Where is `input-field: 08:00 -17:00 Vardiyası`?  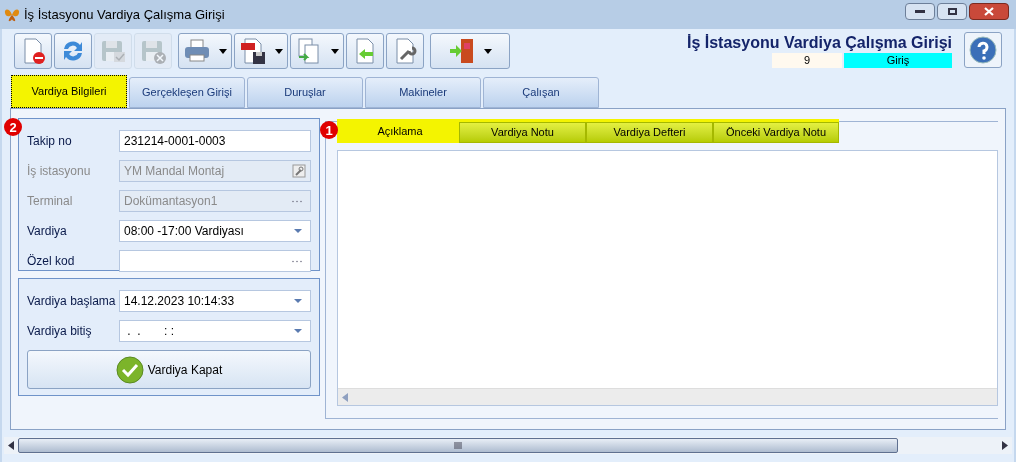 input-field: 08:00 -17:00 Vardiyası is located at coordinates (215, 231).